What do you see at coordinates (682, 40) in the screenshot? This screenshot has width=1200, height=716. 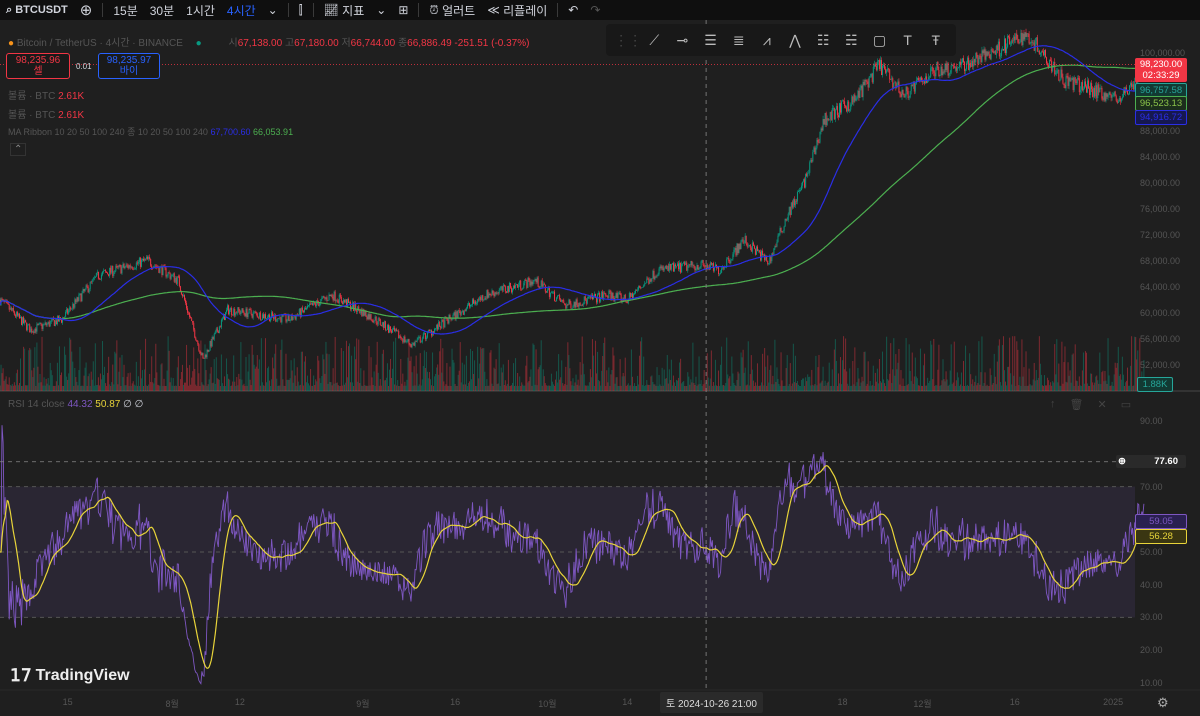 I see `horizontal-ray-icon: ⊸` at bounding box center [682, 40].